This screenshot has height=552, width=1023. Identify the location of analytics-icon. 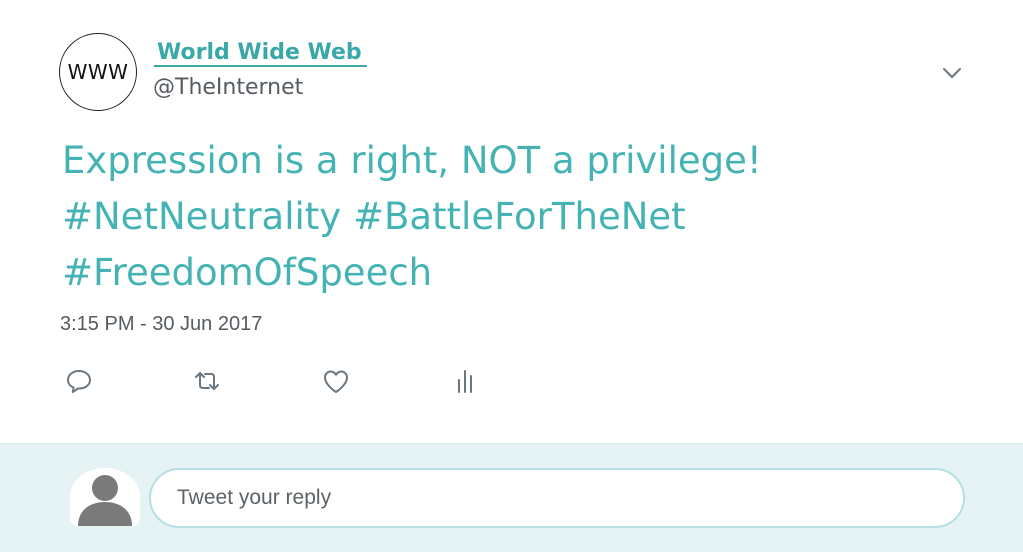
(465, 381).